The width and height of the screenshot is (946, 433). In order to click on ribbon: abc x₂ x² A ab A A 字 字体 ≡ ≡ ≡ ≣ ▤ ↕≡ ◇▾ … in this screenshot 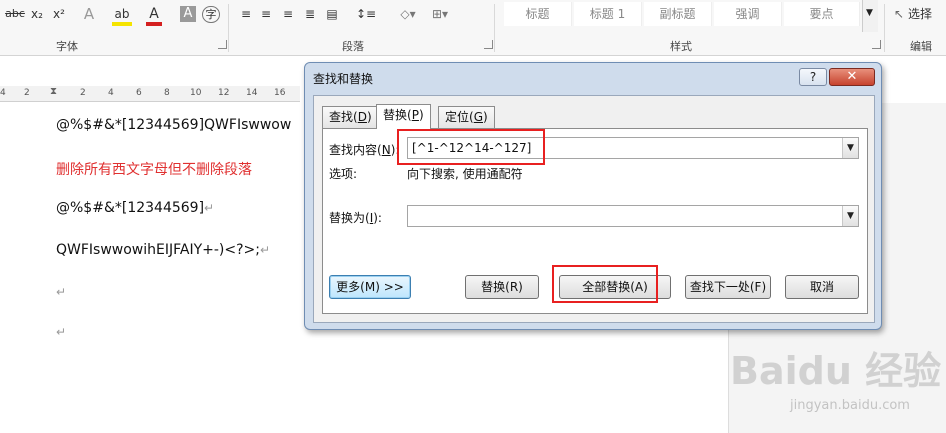, I will do `click(473, 28)`.